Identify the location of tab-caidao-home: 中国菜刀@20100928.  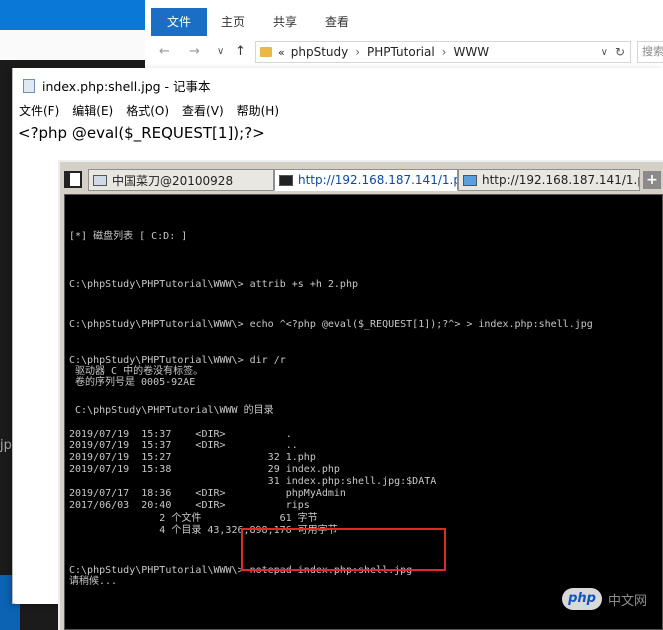
(181, 180).